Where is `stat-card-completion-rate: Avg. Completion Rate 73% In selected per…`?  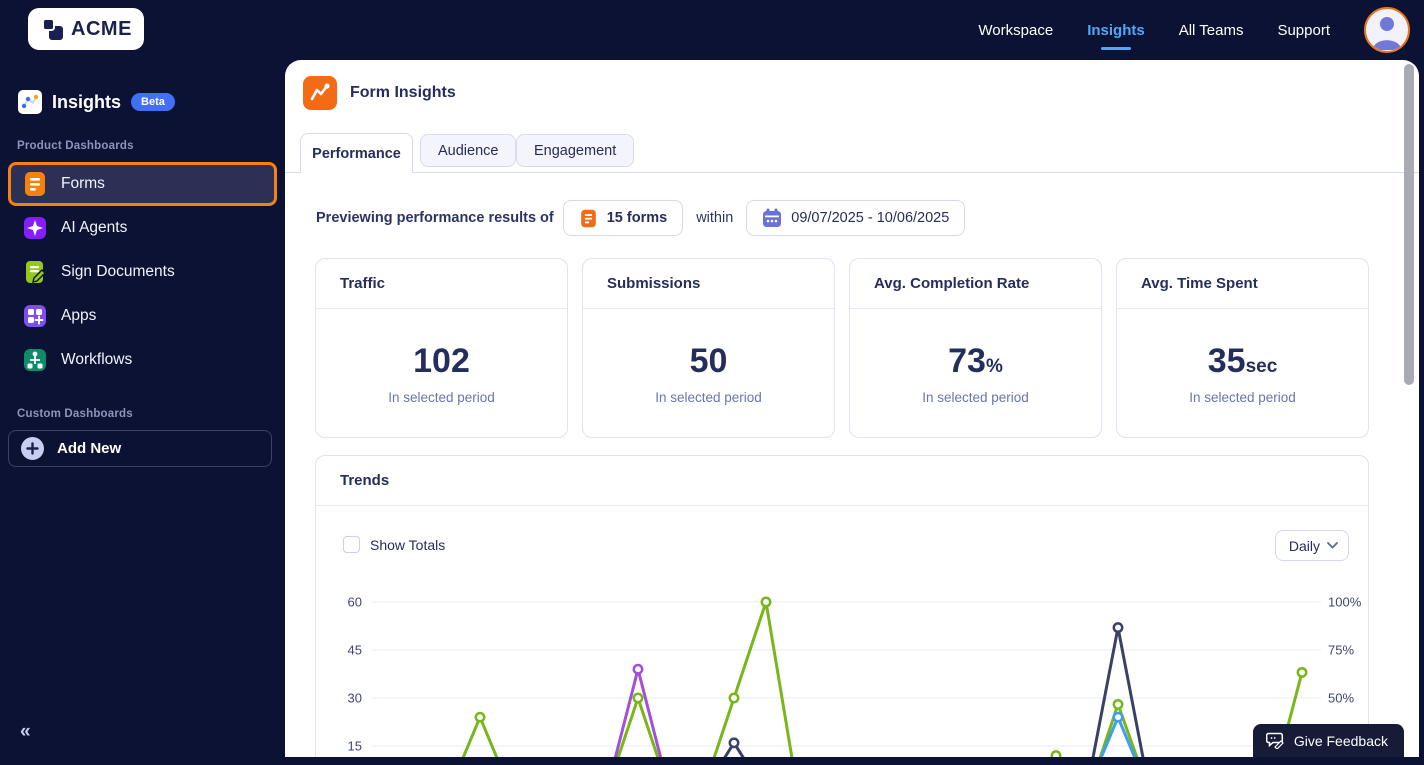
stat-card-completion-rate: Avg. Completion Rate 73% In selected per… is located at coordinates (975, 348).